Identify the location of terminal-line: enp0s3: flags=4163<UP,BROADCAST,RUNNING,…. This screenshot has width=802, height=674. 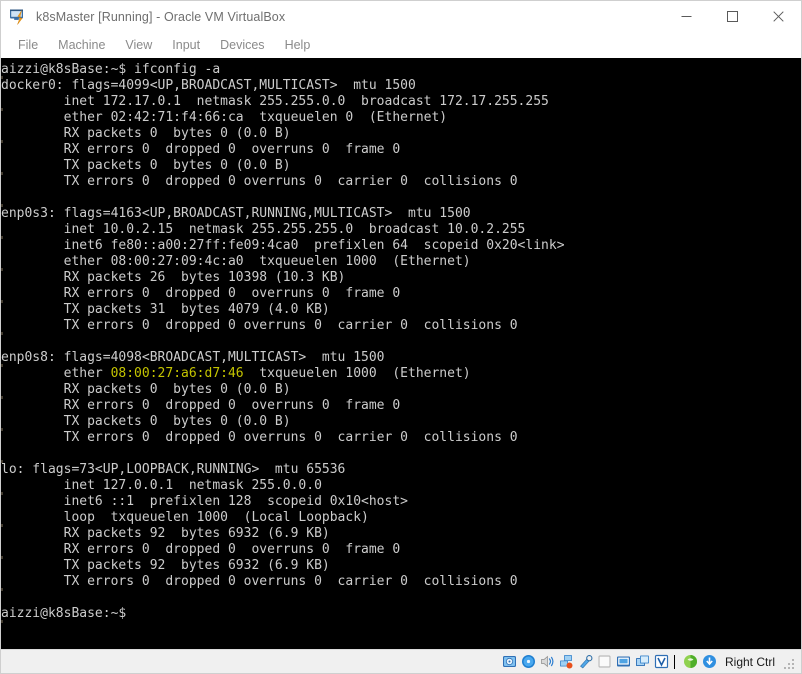
(236, 213).